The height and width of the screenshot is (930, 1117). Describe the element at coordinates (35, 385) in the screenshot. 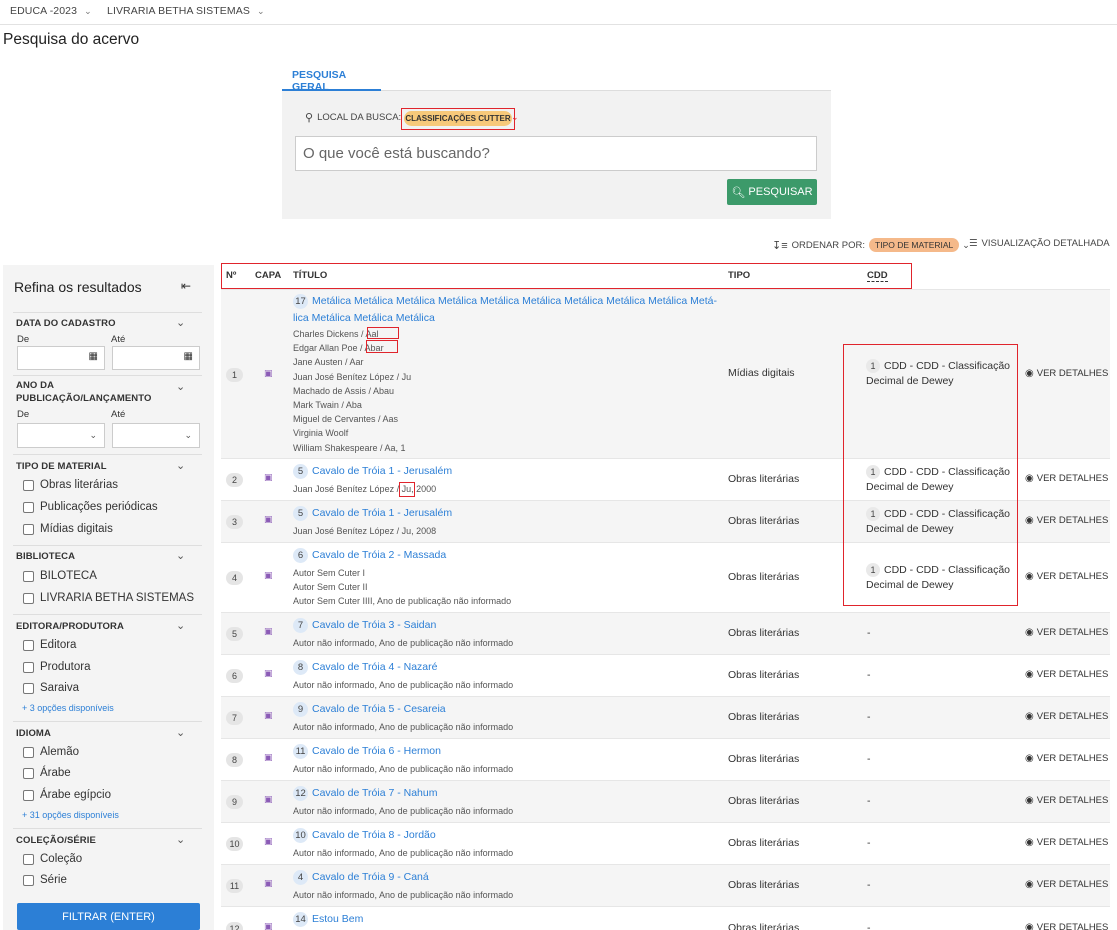

I see `section-ano-title-1: ANO DA` at that location.